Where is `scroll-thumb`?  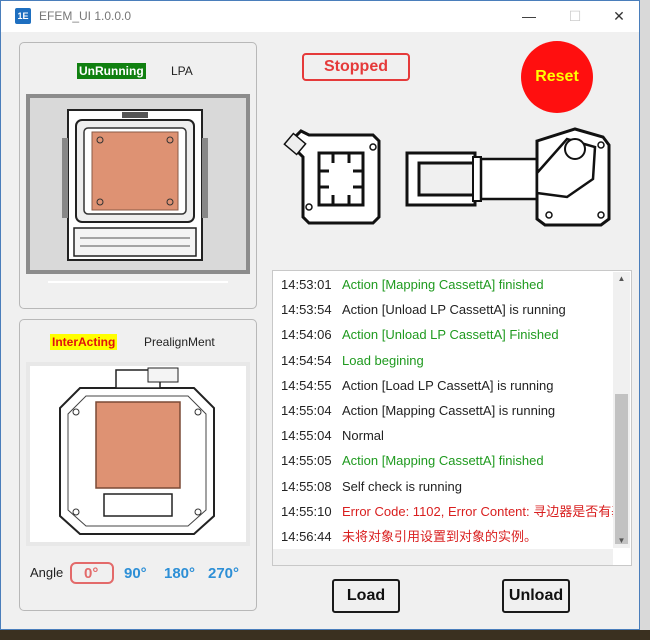 scroll-thumb is located at coordinates (621, 469).